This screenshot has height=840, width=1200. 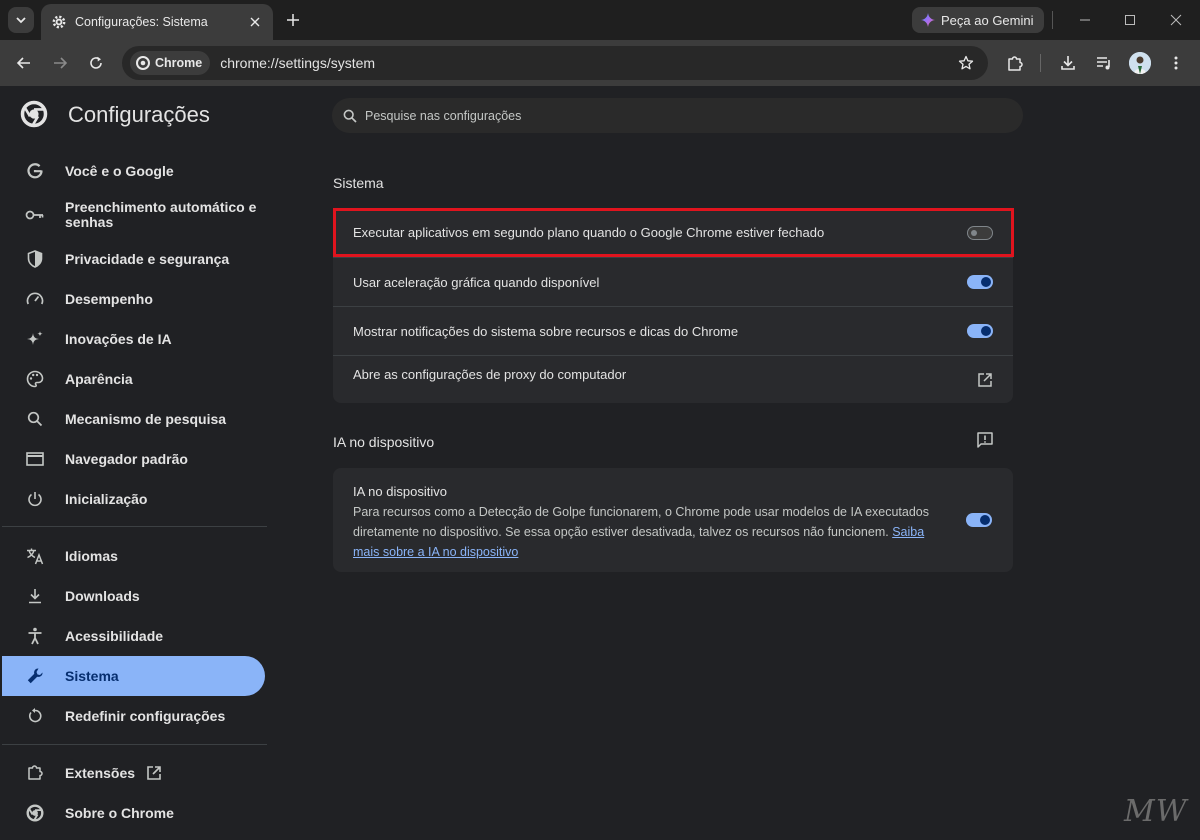 I want to click on chrome-logo, so click(x=34, y=114).